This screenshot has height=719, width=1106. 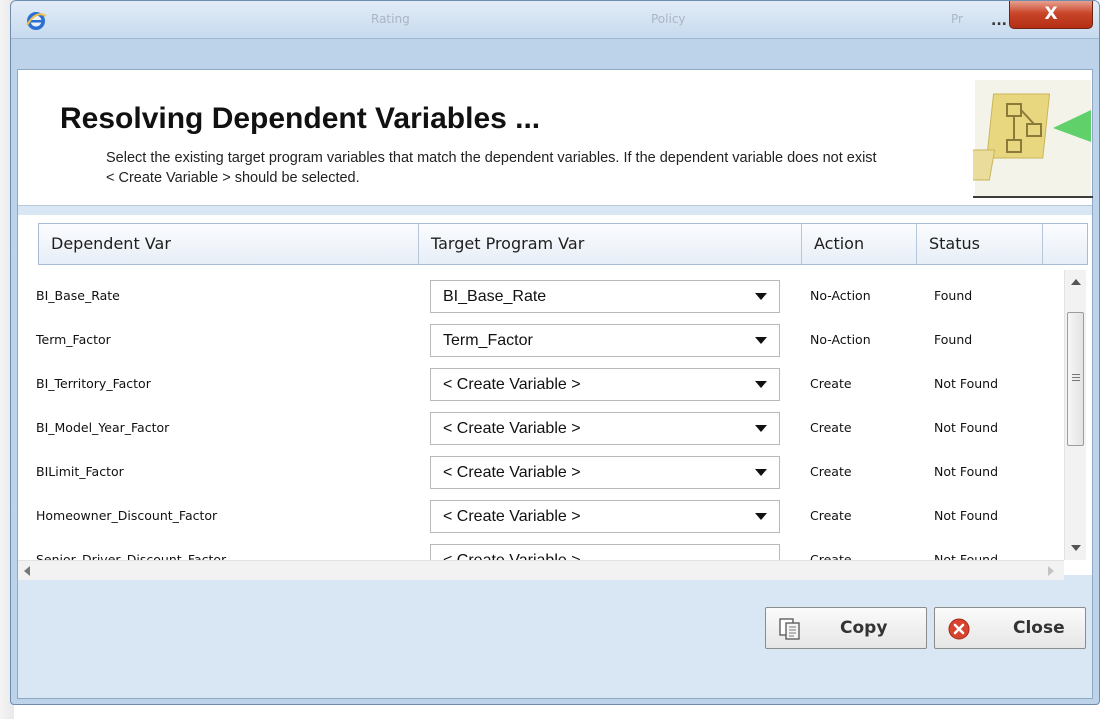 I want to click on close-button-label: Close, so click(x=1039, y=628).